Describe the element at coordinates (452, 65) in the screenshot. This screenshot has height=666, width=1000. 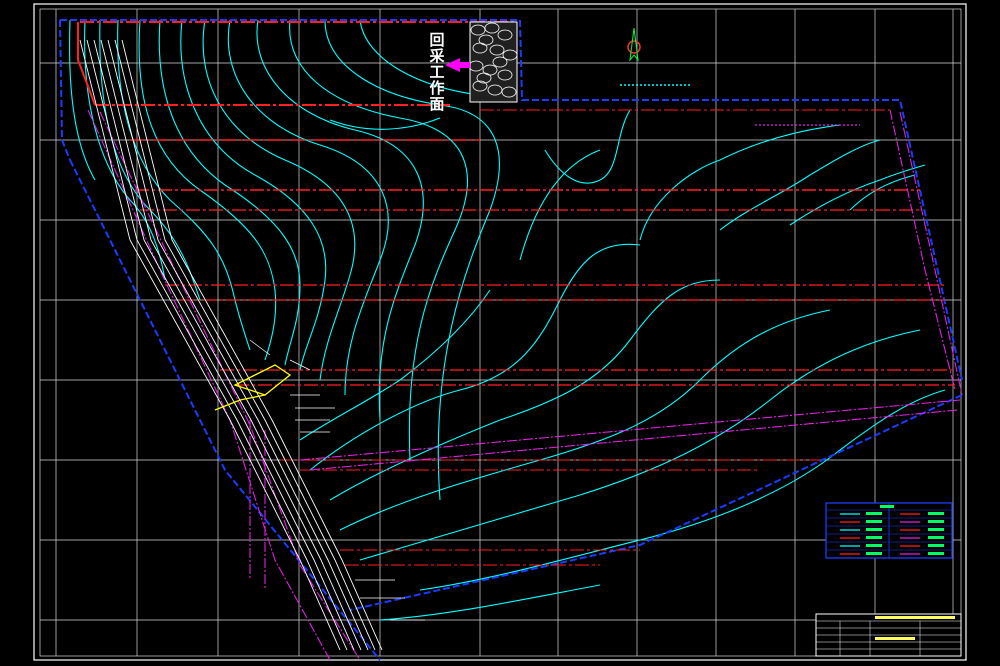
I see `direction-arrow-icon` at that location.